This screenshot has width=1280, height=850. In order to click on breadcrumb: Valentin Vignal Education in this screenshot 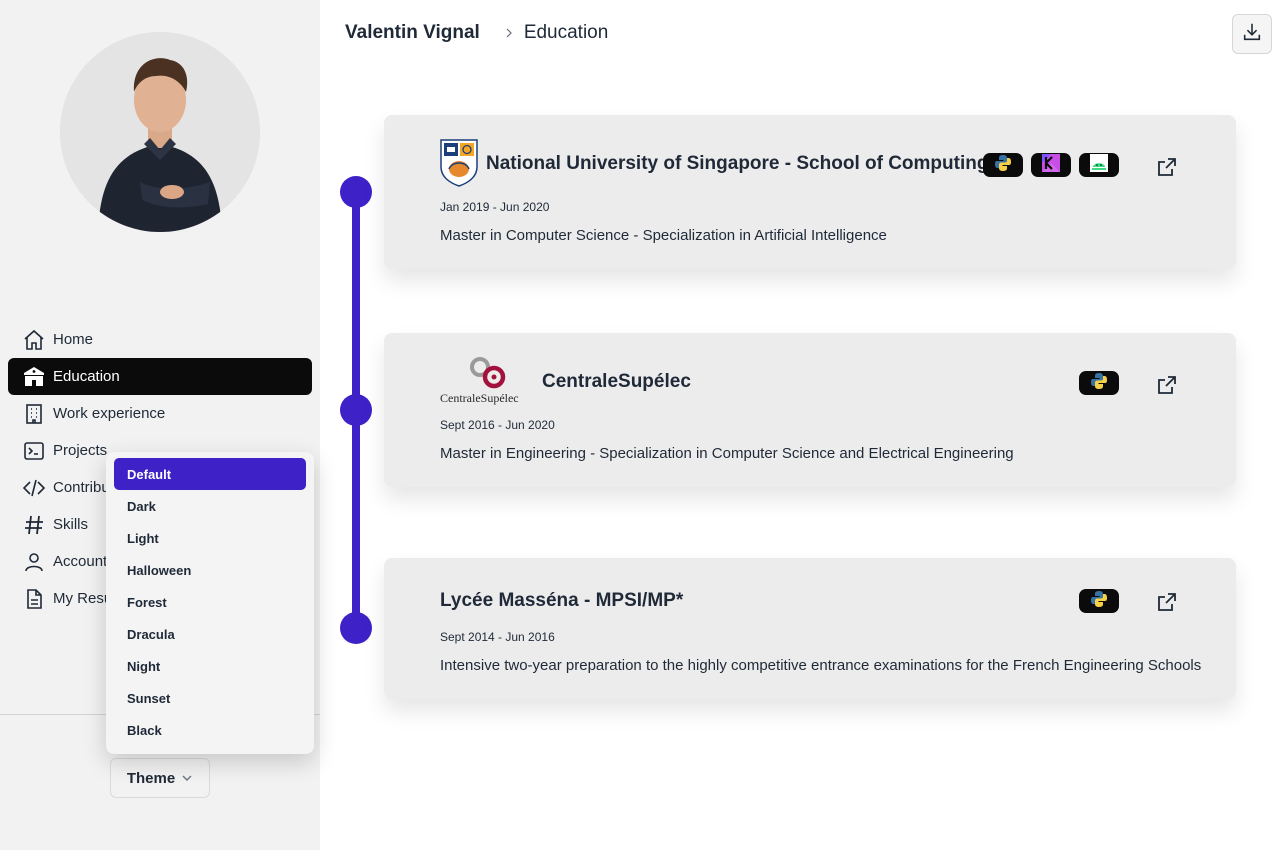, I will do `click(476, 33)`.